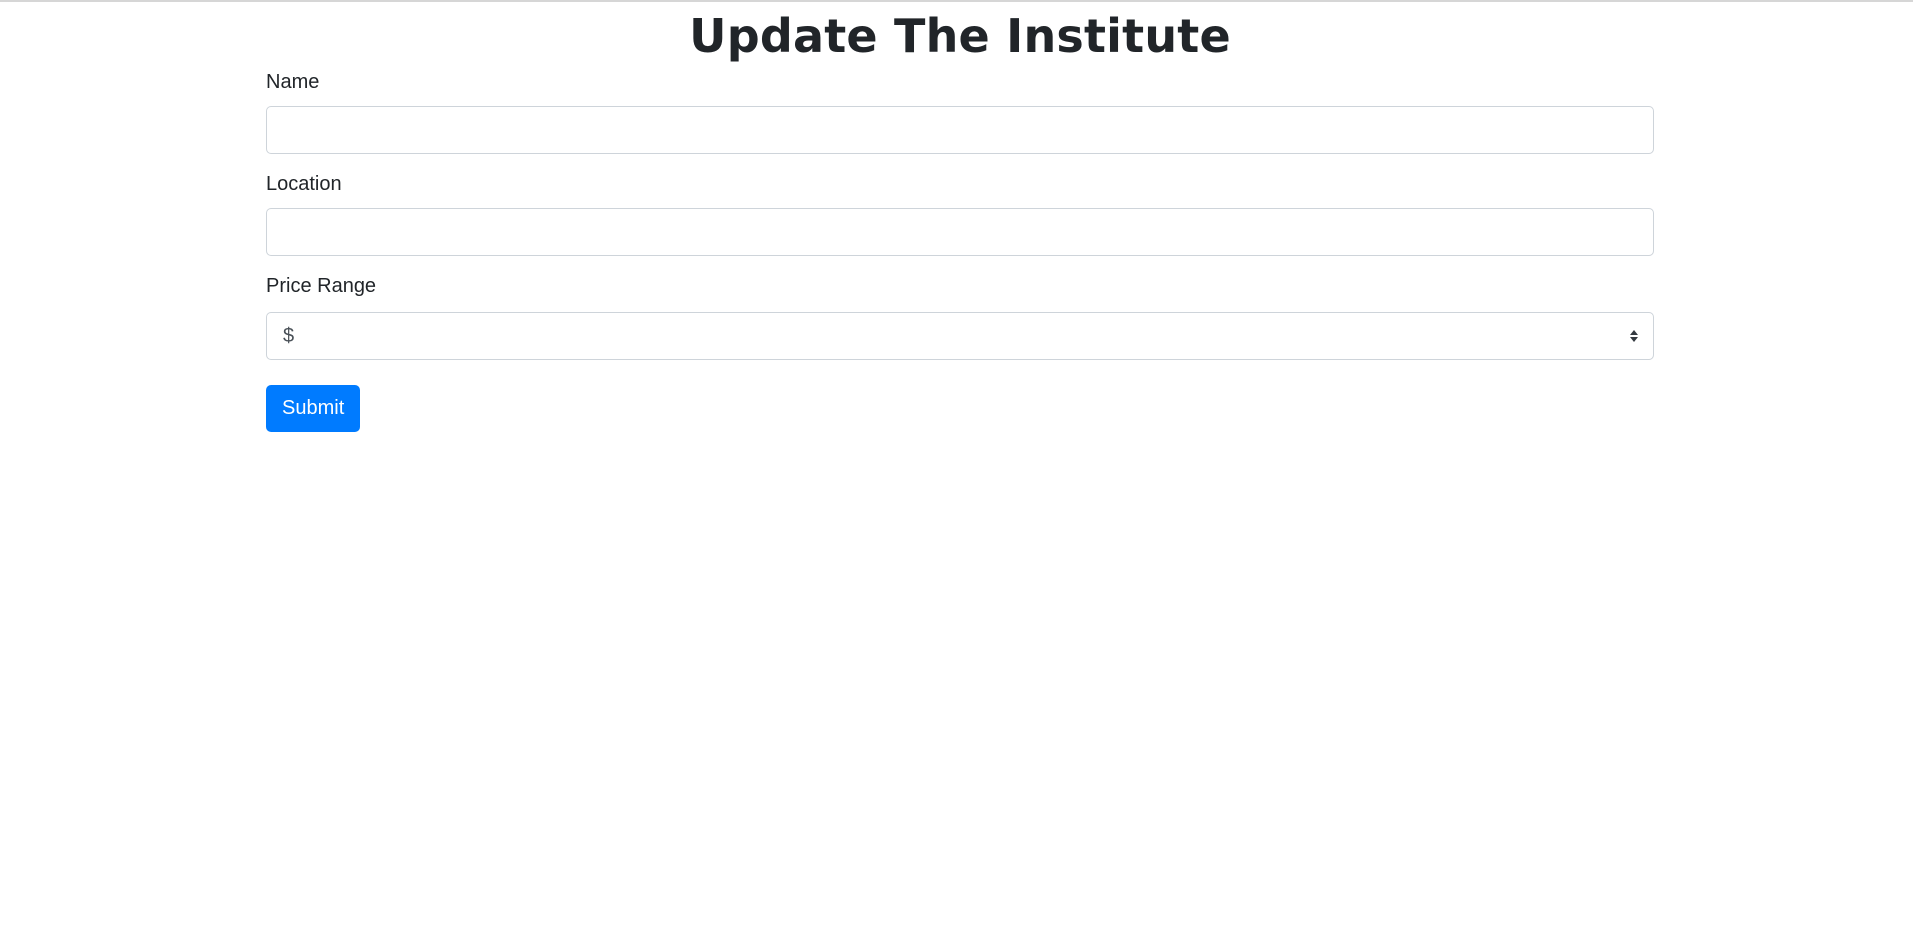  Describe the element at coordinates (960, 36) in the screenshot. I see `page-title: Update The Institute` at that location.